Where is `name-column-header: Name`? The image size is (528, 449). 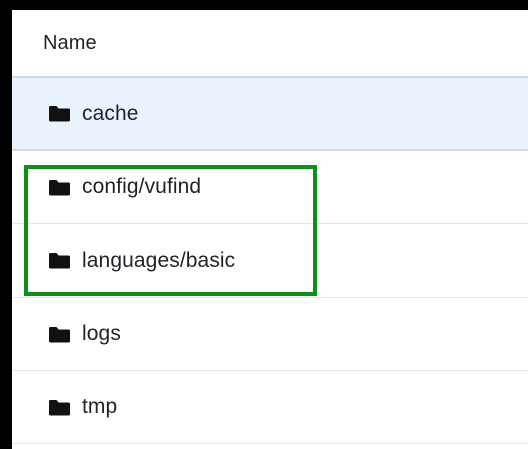
name-column-header: Name is located at coordinates (270, 43).